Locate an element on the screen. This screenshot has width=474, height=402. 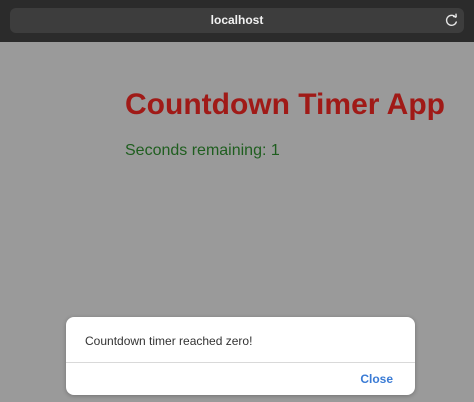
alert-divider is located at coordinates (240, 362).